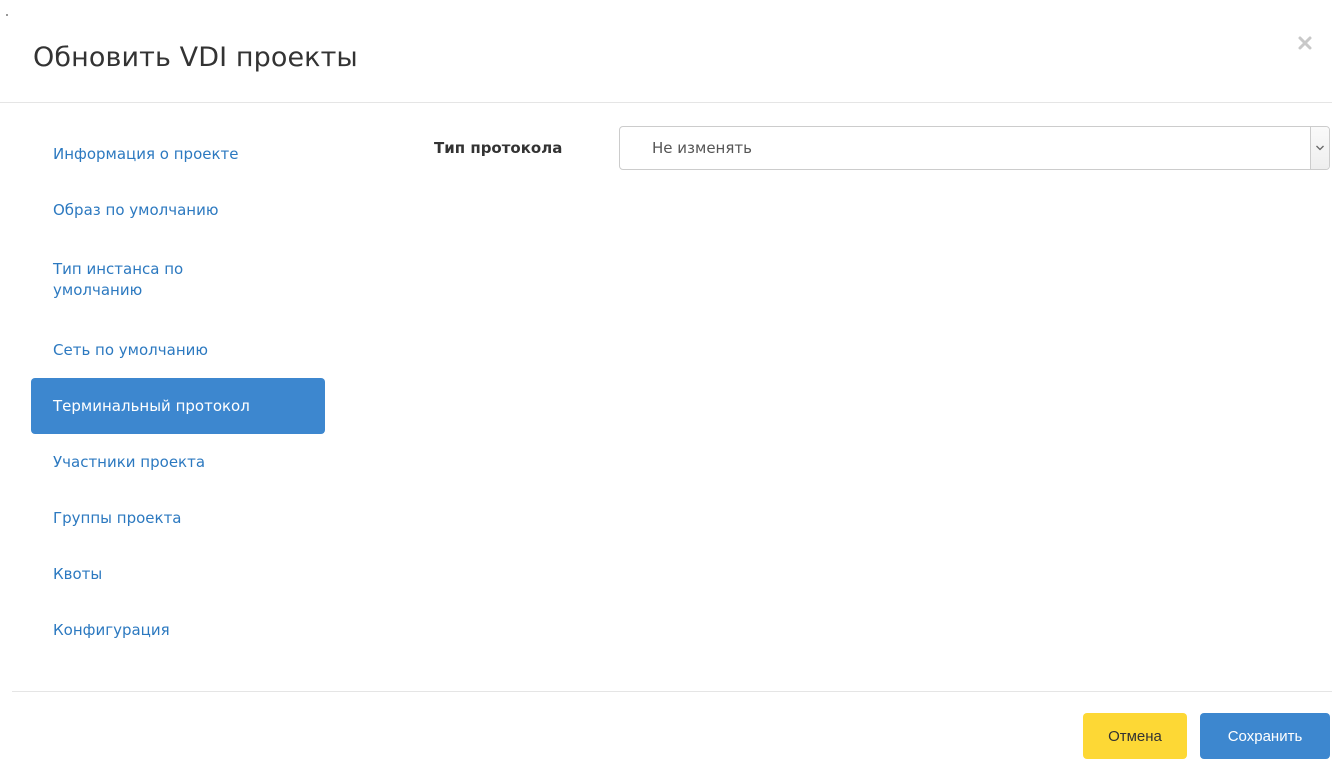 The image size is (1332, 773). Describe the element at coordinates (1265, 736) in the screenshot. I see `save-button: Сохранить` at that location.